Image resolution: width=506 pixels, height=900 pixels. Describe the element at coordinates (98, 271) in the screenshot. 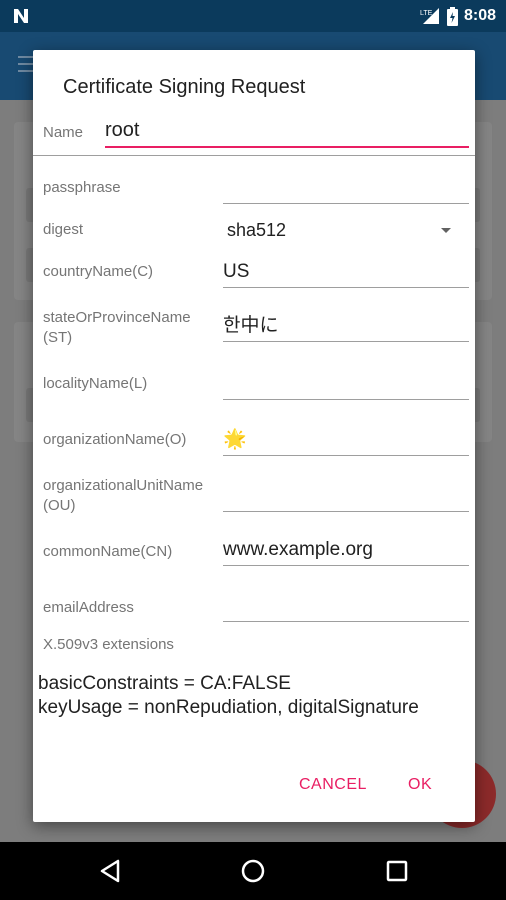

I see `country-label: countryName(C)` at that location.